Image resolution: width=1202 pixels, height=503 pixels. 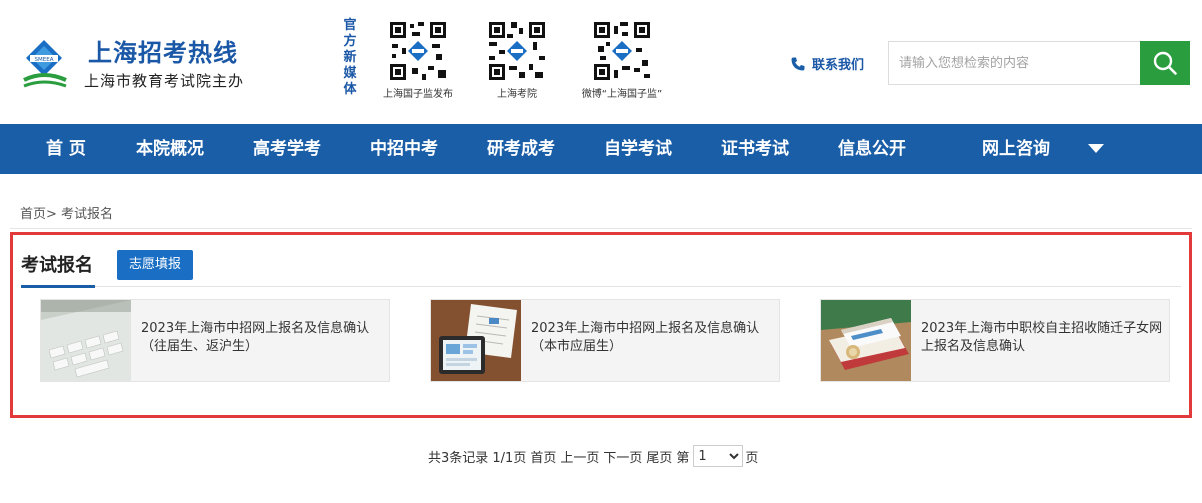 I want to click on list-item: 2023年上海市中招网上报名及信息确认（本市应届生）, so click(x=605, y=340).